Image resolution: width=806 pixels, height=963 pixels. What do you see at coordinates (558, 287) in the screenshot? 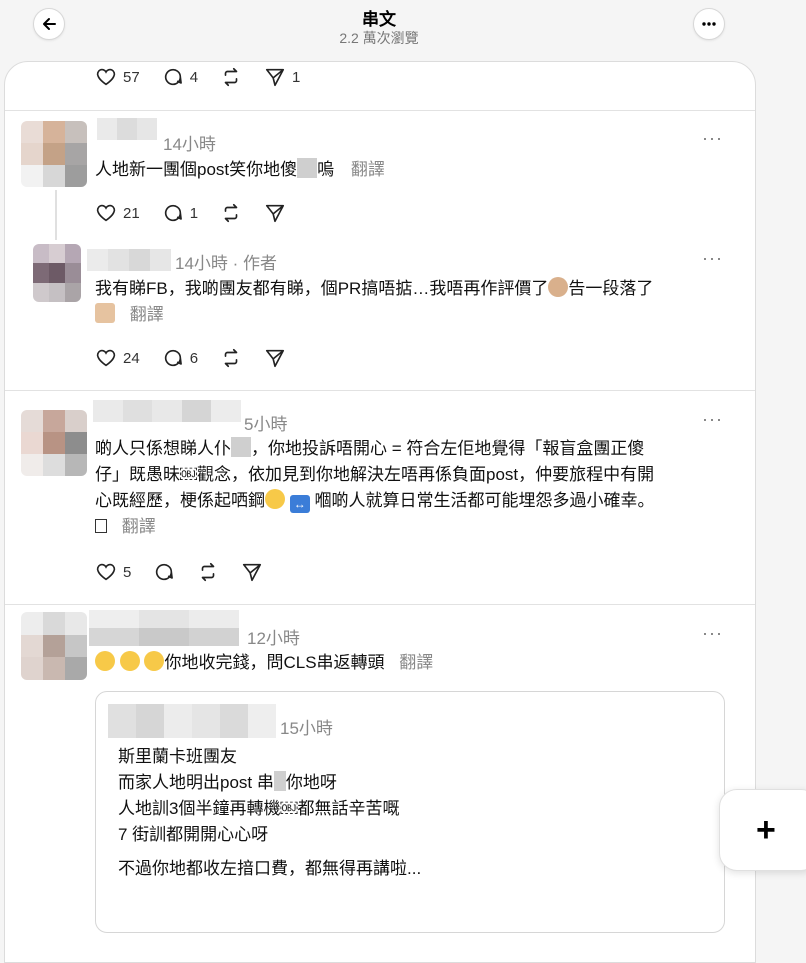
I see `emoji` at bounding box center [558, 287].